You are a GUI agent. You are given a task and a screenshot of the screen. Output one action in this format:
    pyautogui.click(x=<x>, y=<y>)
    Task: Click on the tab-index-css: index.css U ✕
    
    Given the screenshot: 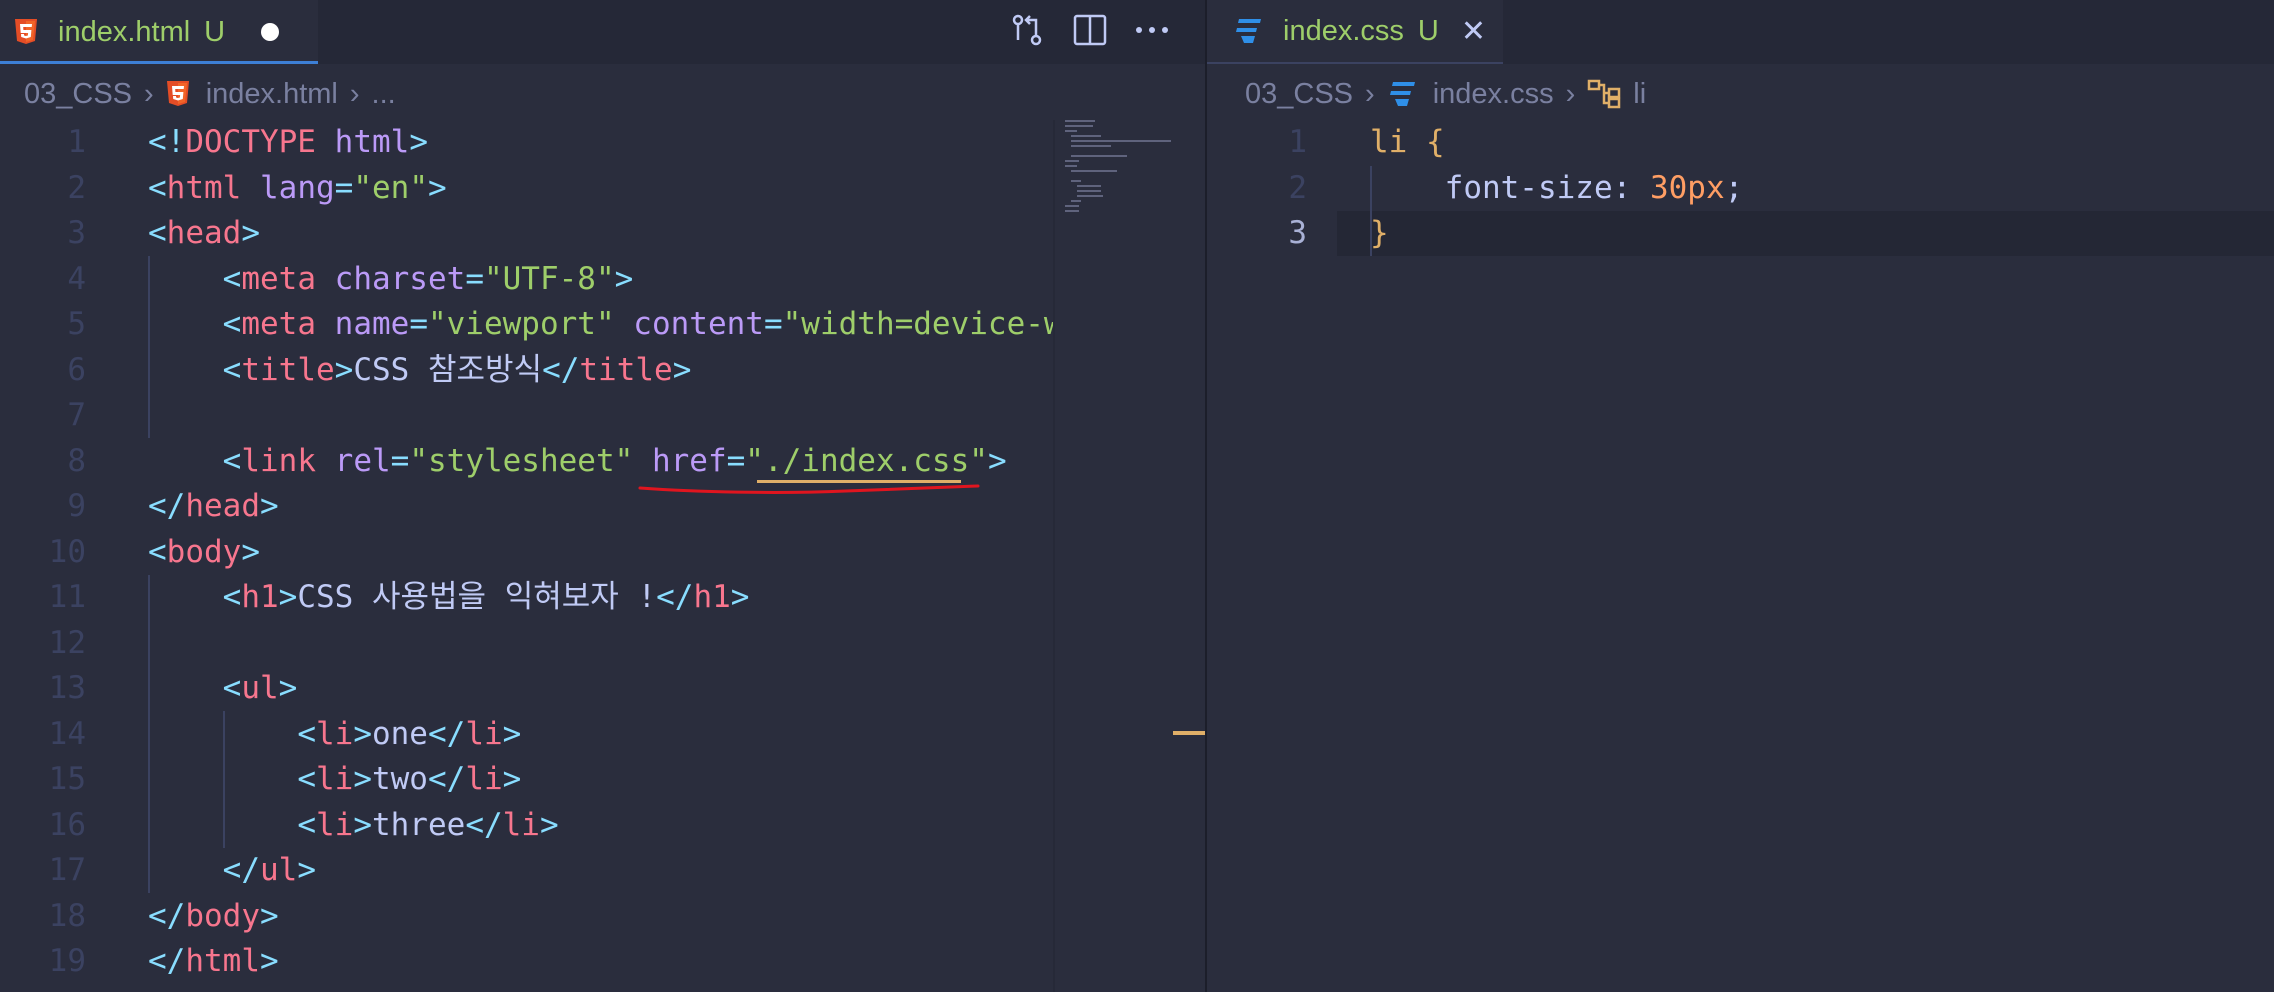 What is the action you would take?
    pyautogui.click(x=1355, y=32)
    